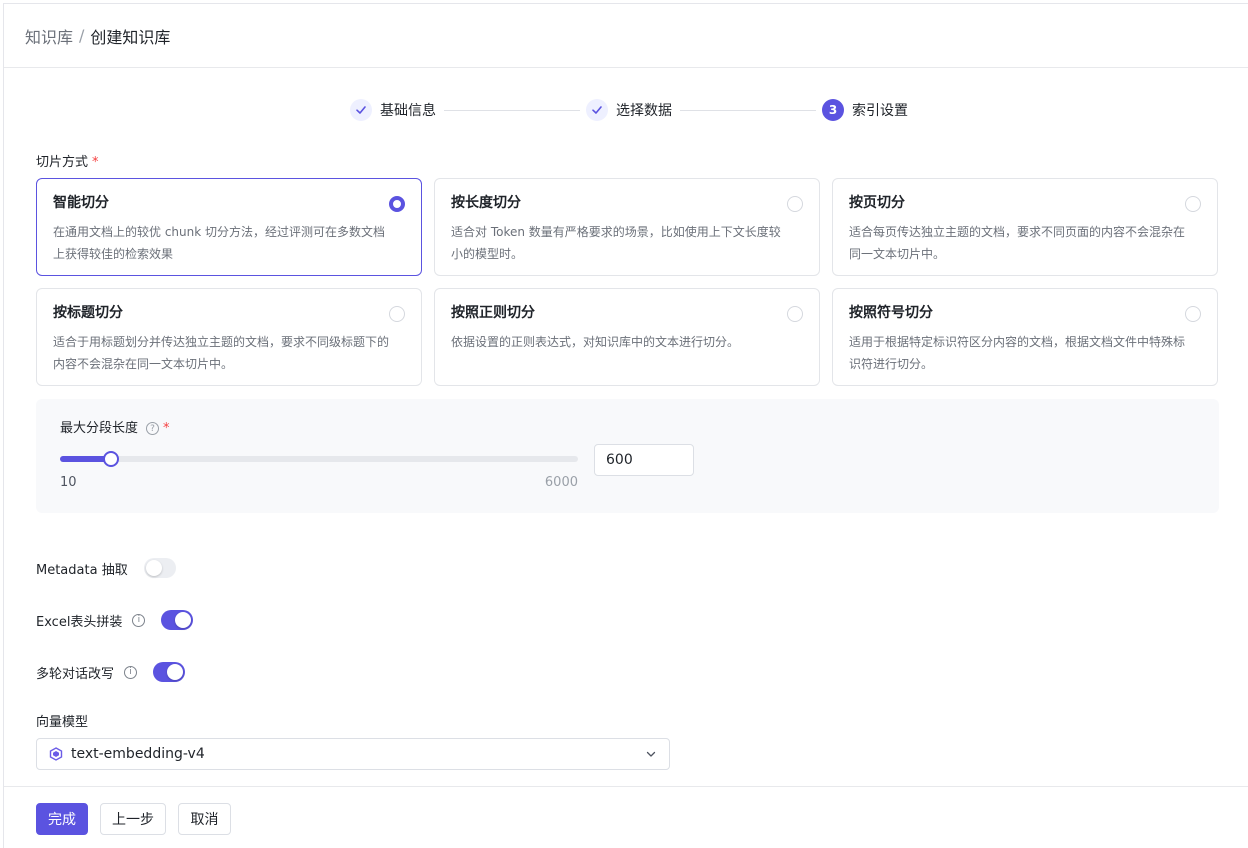 The height and width of the screenshot is (848, 1248). What do you see at coordinates (626, 36) in the screenshot?
I see `page-header: 知识库 / 创建知识库` at bounding box center [626, 36].